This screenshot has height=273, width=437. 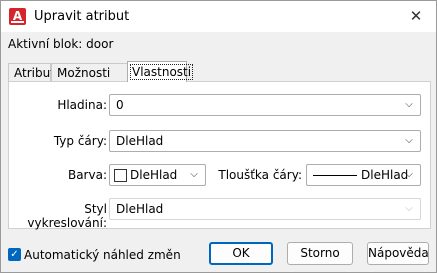 I want to click on tab-attribute: Atribut, so click(x=31, y=72).